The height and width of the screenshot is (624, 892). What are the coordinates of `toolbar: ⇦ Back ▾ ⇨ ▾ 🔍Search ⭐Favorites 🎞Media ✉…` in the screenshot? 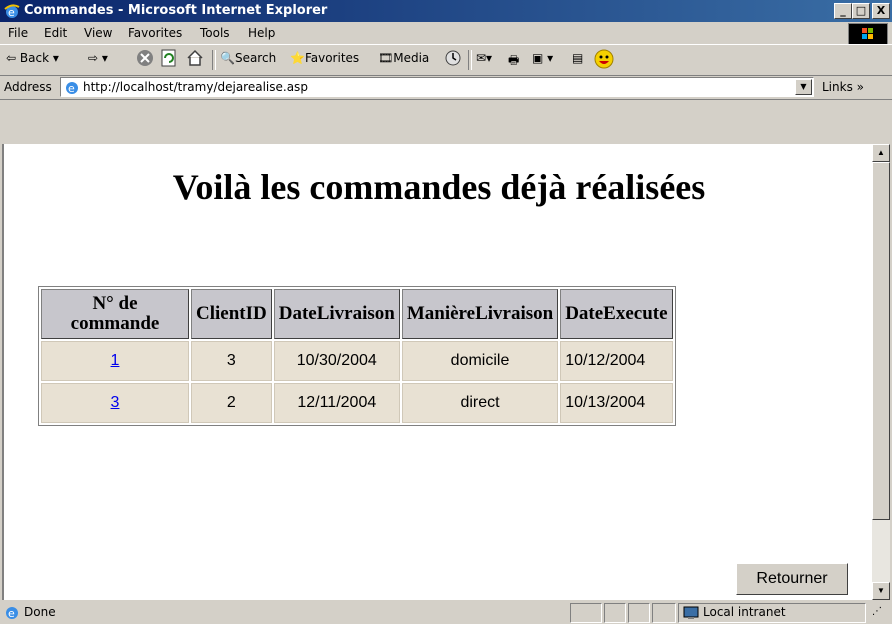 It's located at (446, 60).